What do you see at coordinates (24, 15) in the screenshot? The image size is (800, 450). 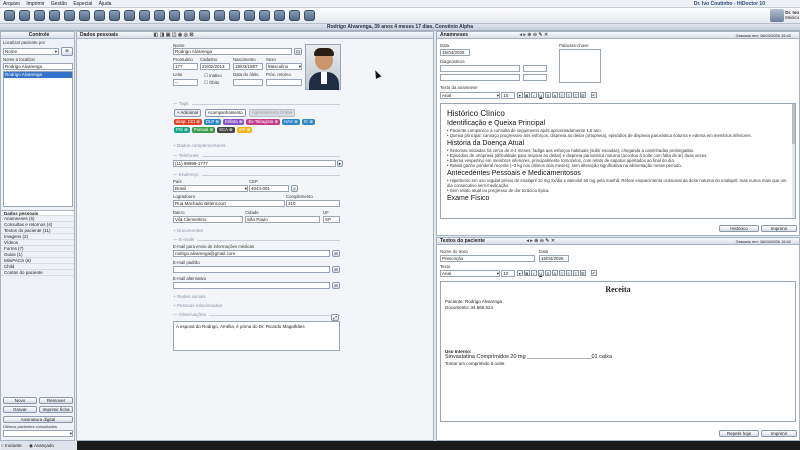 I see `agenda-icon` at bounding box center [24, 15].